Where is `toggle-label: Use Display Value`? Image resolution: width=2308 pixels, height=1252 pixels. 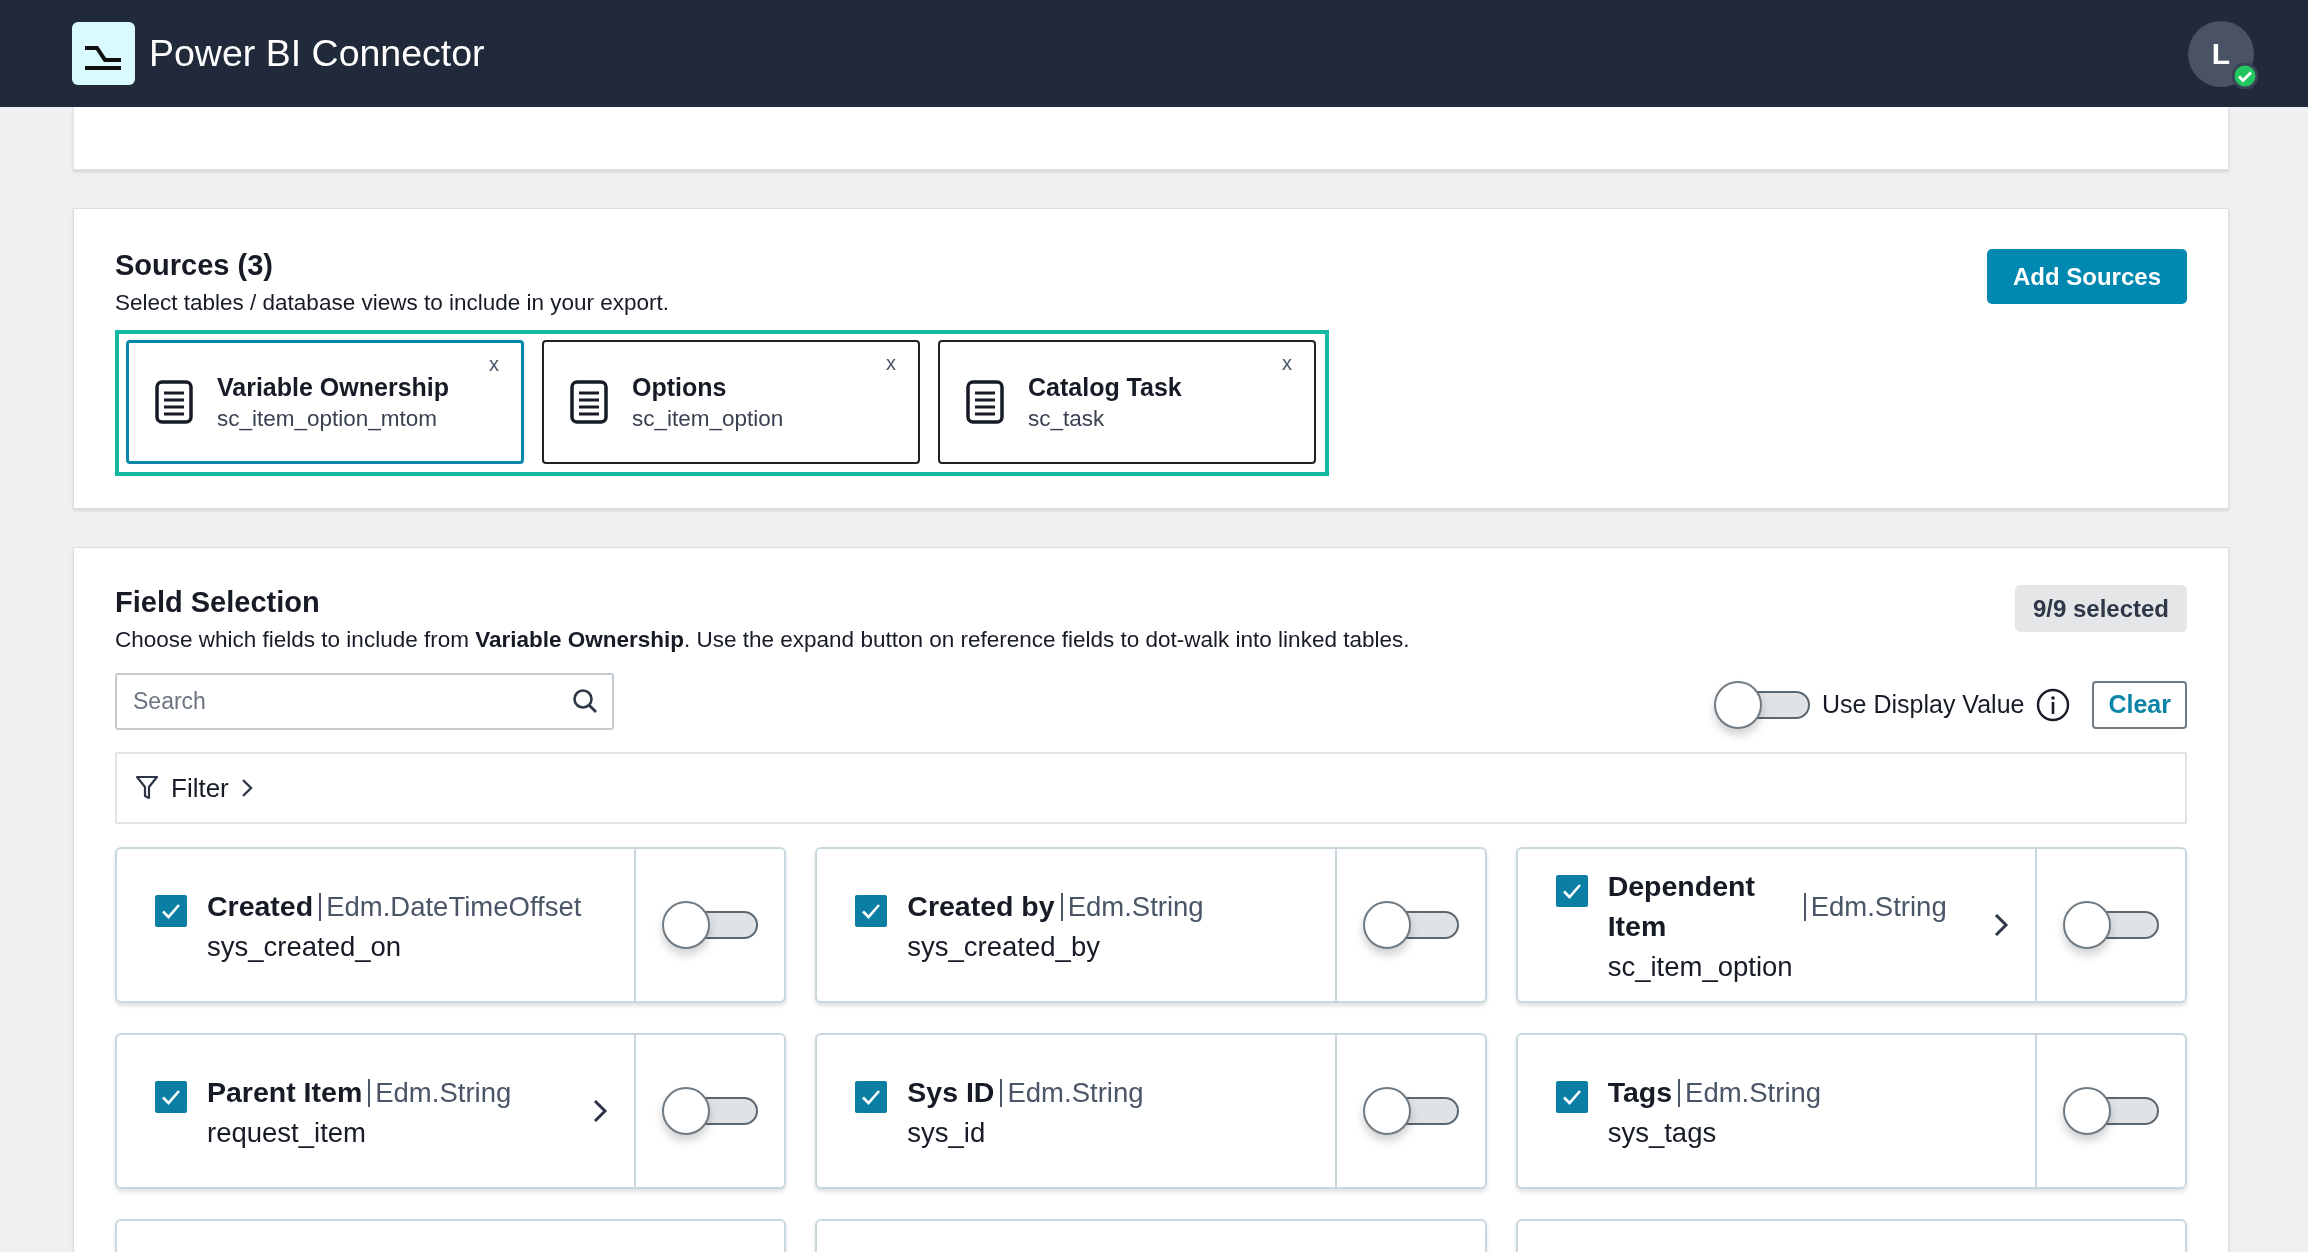 toggle-label: Use Display Value is located at coordinates (1923, 705).